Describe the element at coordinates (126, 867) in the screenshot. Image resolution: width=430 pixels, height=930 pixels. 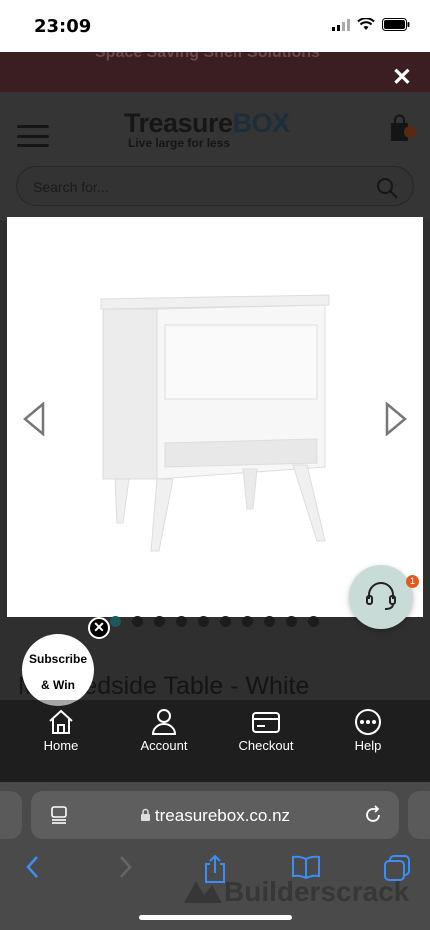
I see `forward-arrow-icon` at that location.